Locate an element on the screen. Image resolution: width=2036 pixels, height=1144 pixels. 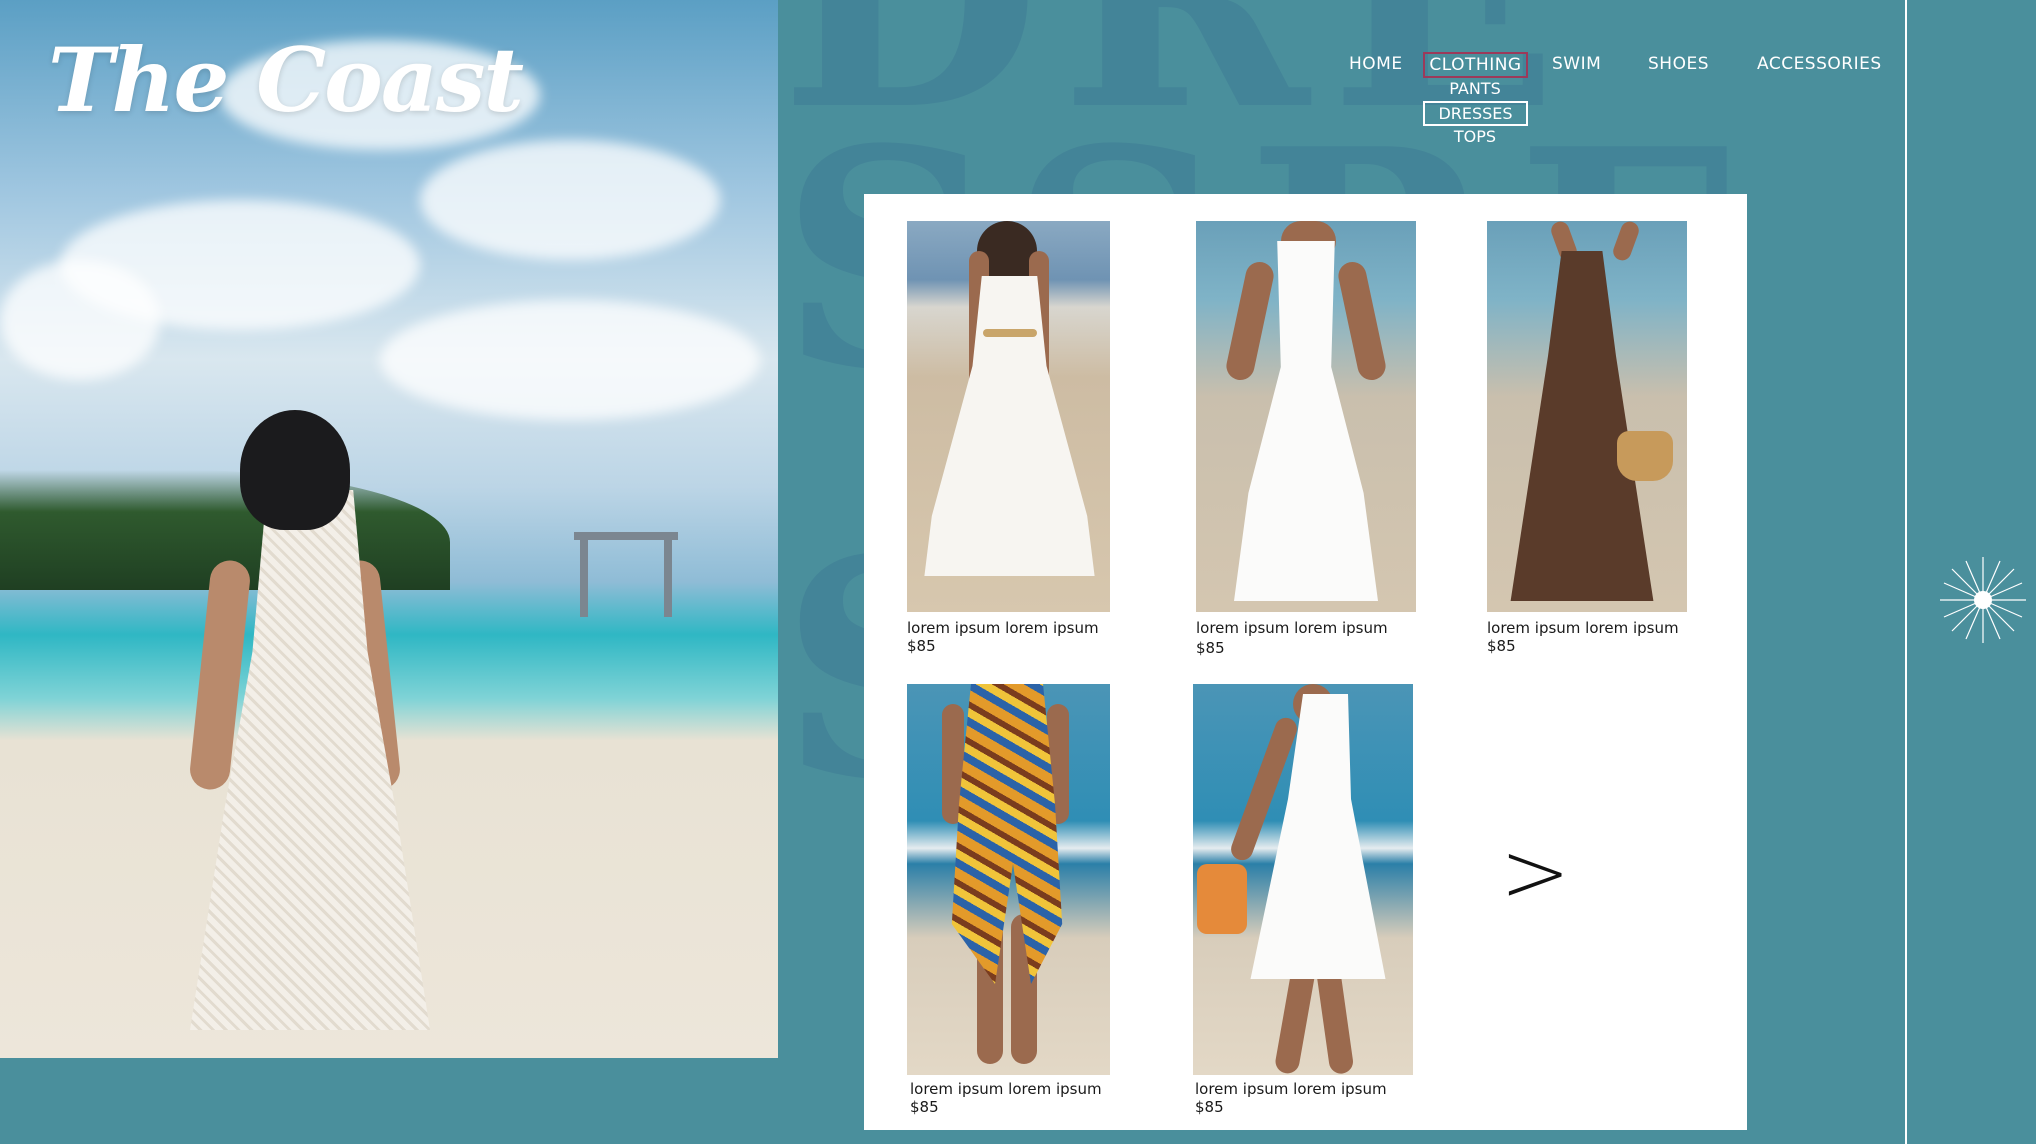
submenu-tops: TOPS is located at coordinates (1475, 137).